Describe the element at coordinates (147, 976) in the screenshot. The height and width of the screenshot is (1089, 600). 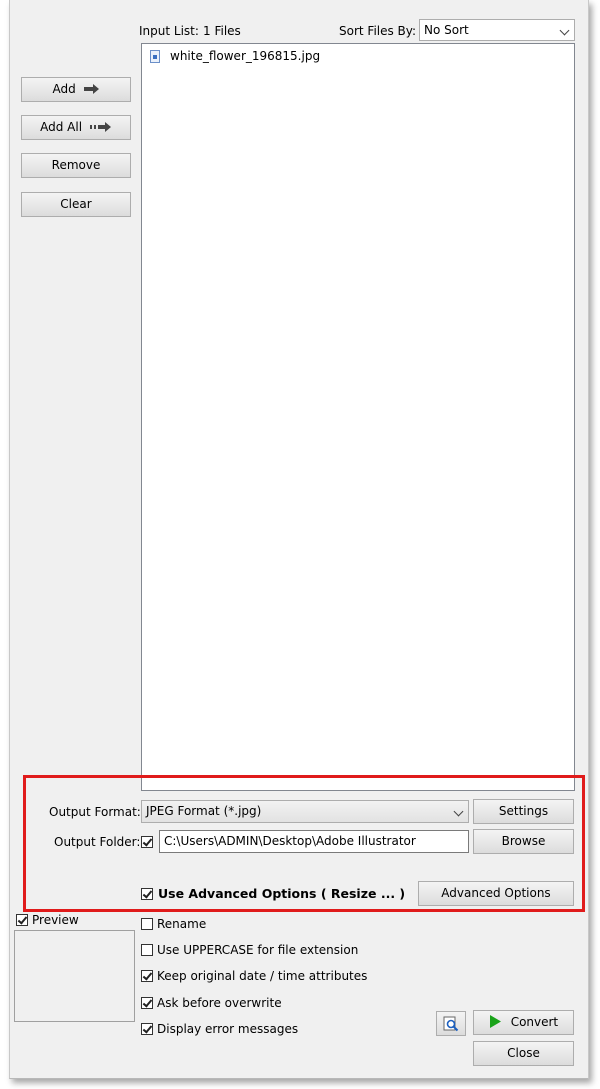
I see `keep-date-checkbox` at that location.